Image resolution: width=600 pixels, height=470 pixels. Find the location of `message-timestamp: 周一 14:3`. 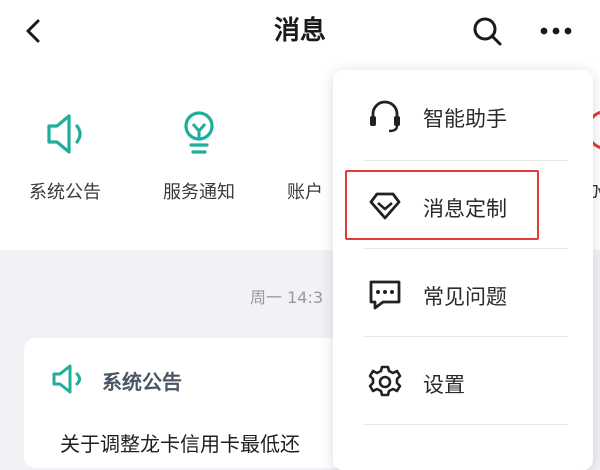

message-timestamp: 周一 14:3 is located at coordinates (287, 297).